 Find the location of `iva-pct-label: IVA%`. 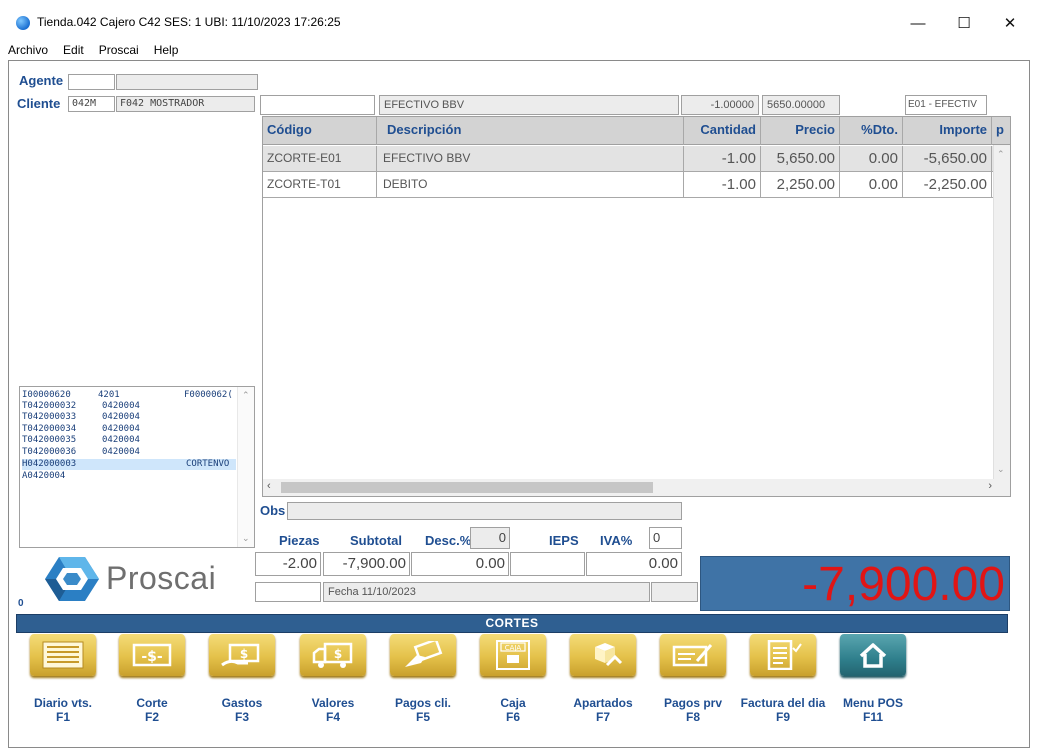

iva-pct-label: IVA% is located at coordinates (616, 540).